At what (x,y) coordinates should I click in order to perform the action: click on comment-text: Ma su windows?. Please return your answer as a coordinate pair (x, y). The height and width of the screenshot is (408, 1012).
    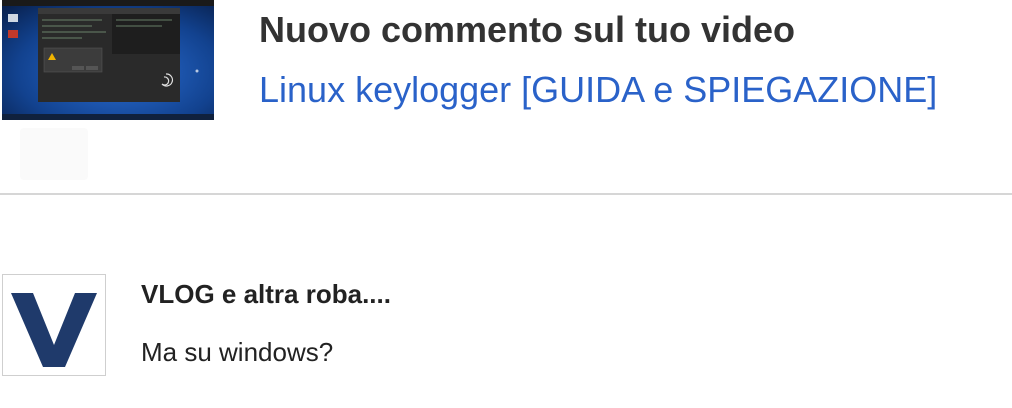
    Looking at the image, I should click on (237, 352).